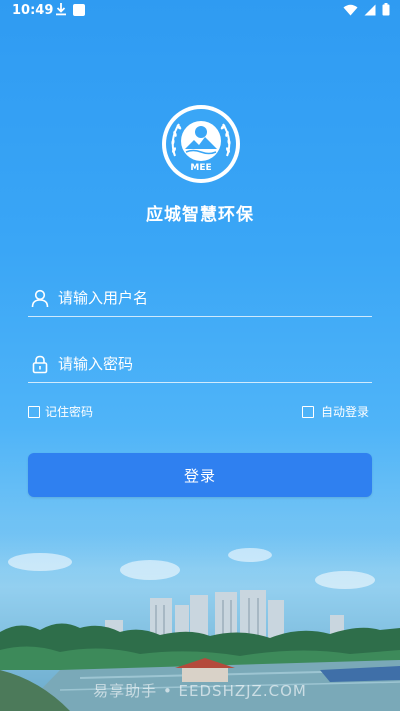 This screenshot has width=400, height=711. Describe the element at coordinates (40, 298) in the screenshot. I see `user-icon` at that location.